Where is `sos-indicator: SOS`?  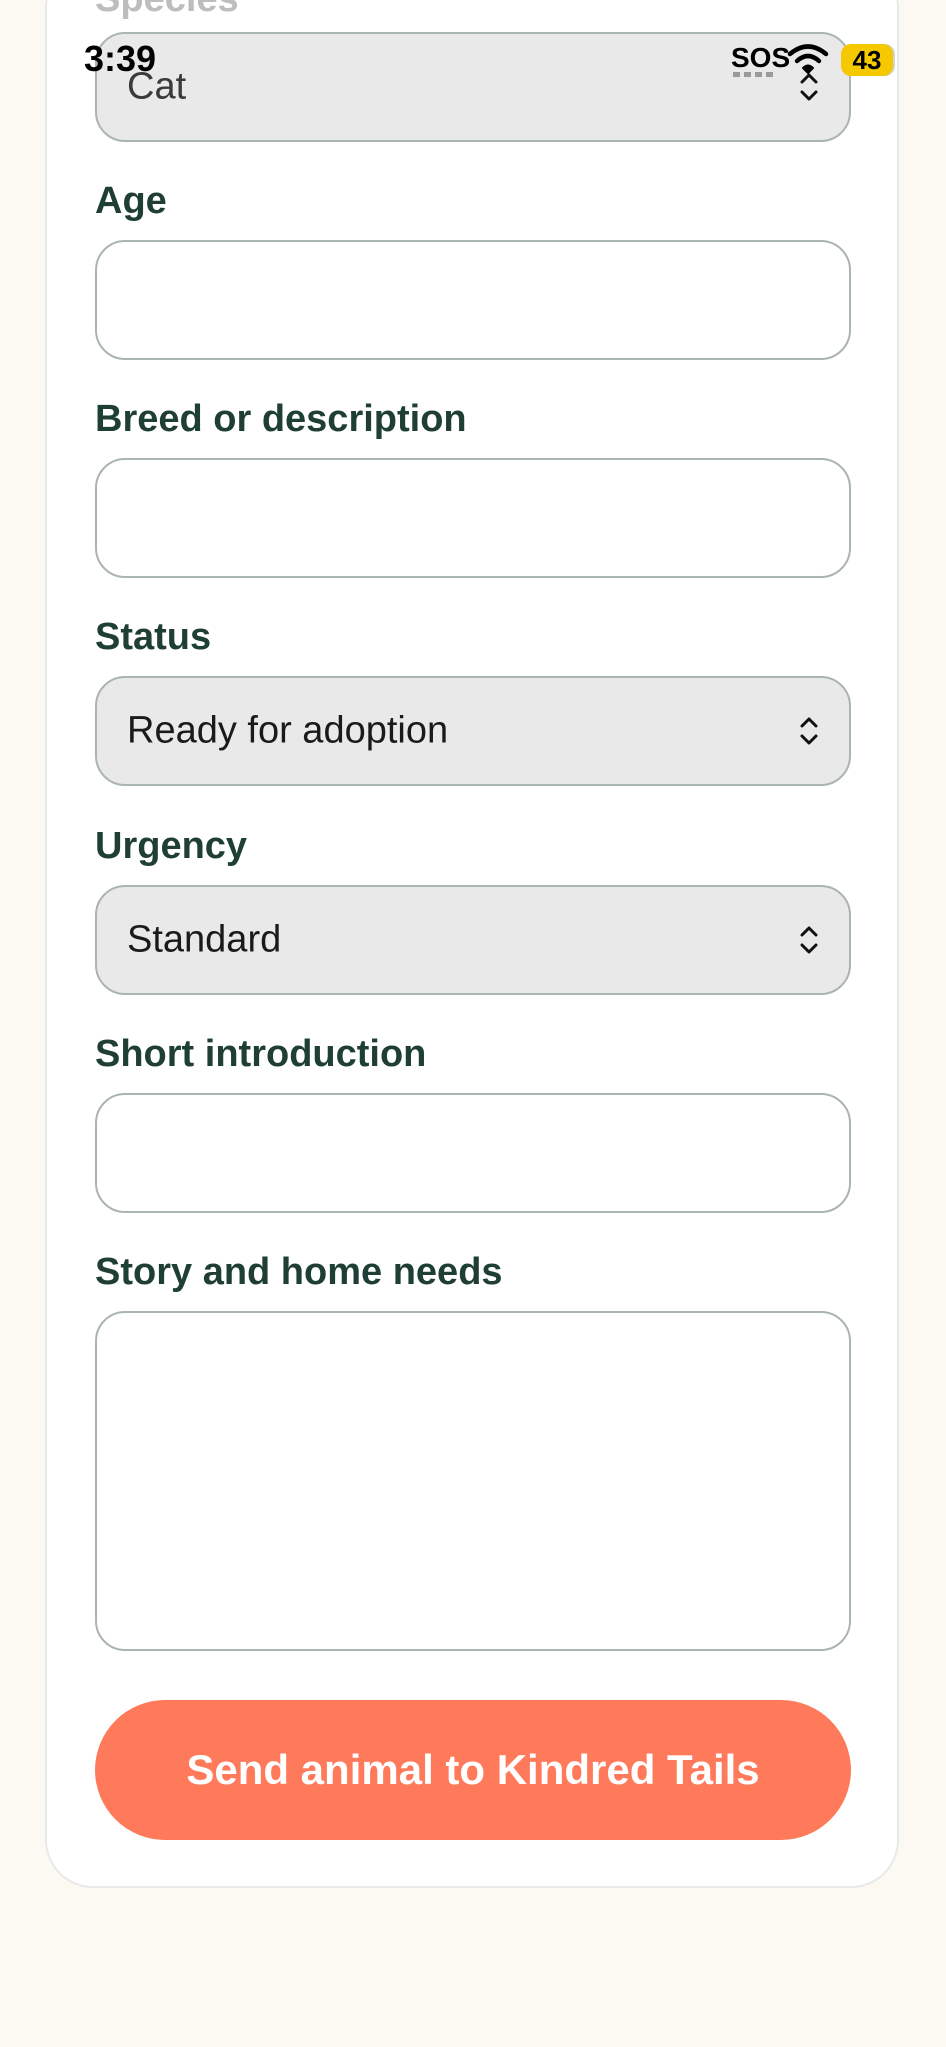 sos-indicator: SOS is located at coordinates (761, 57).